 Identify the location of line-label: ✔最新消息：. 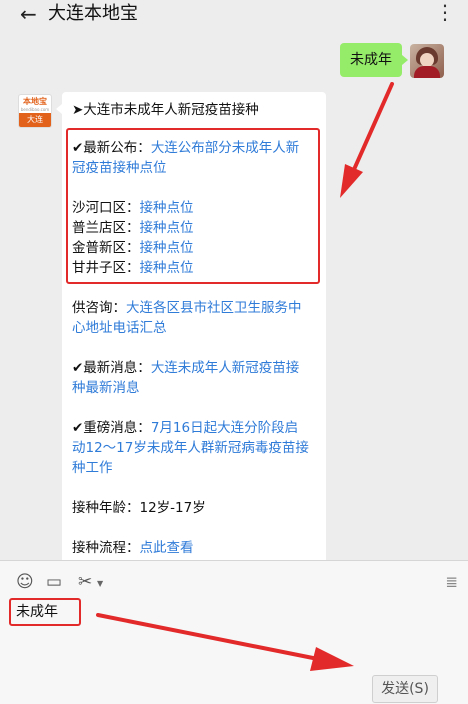
(111, 368).